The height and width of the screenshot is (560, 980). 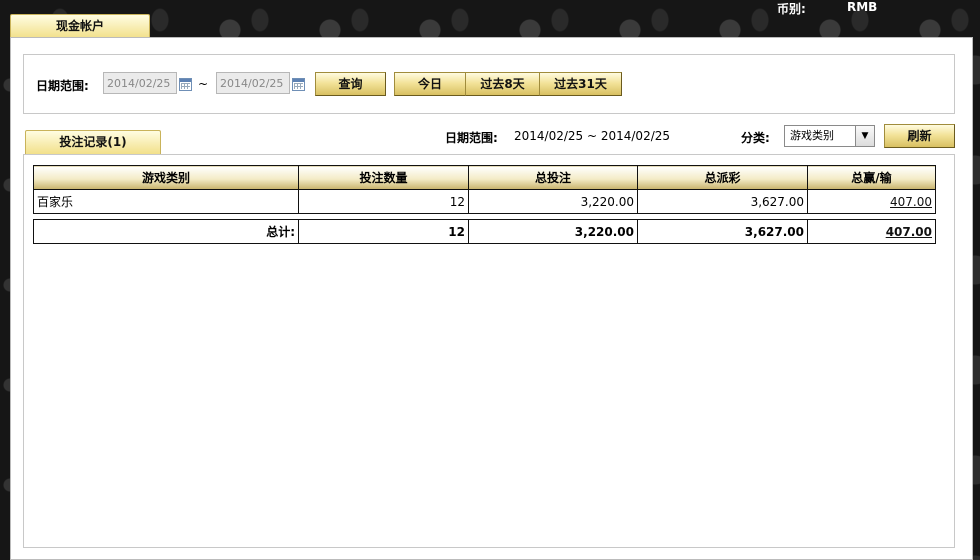 I want to click on end-calendar-icon, so click(x=298, y=84).